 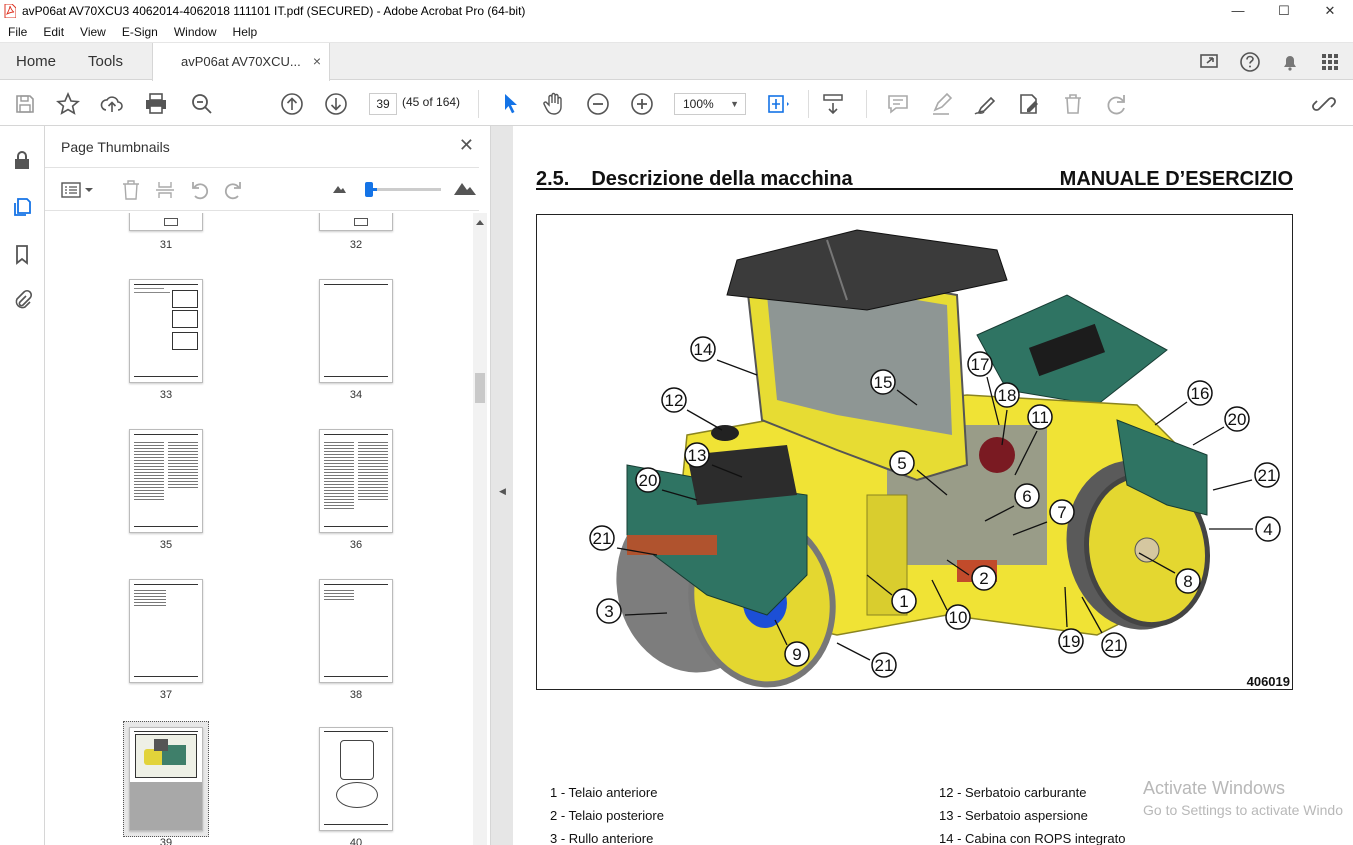 What do you see at coordinates (22, 160) in the screenshot?
I see `lock-icon` at bounding box center [22, 160].